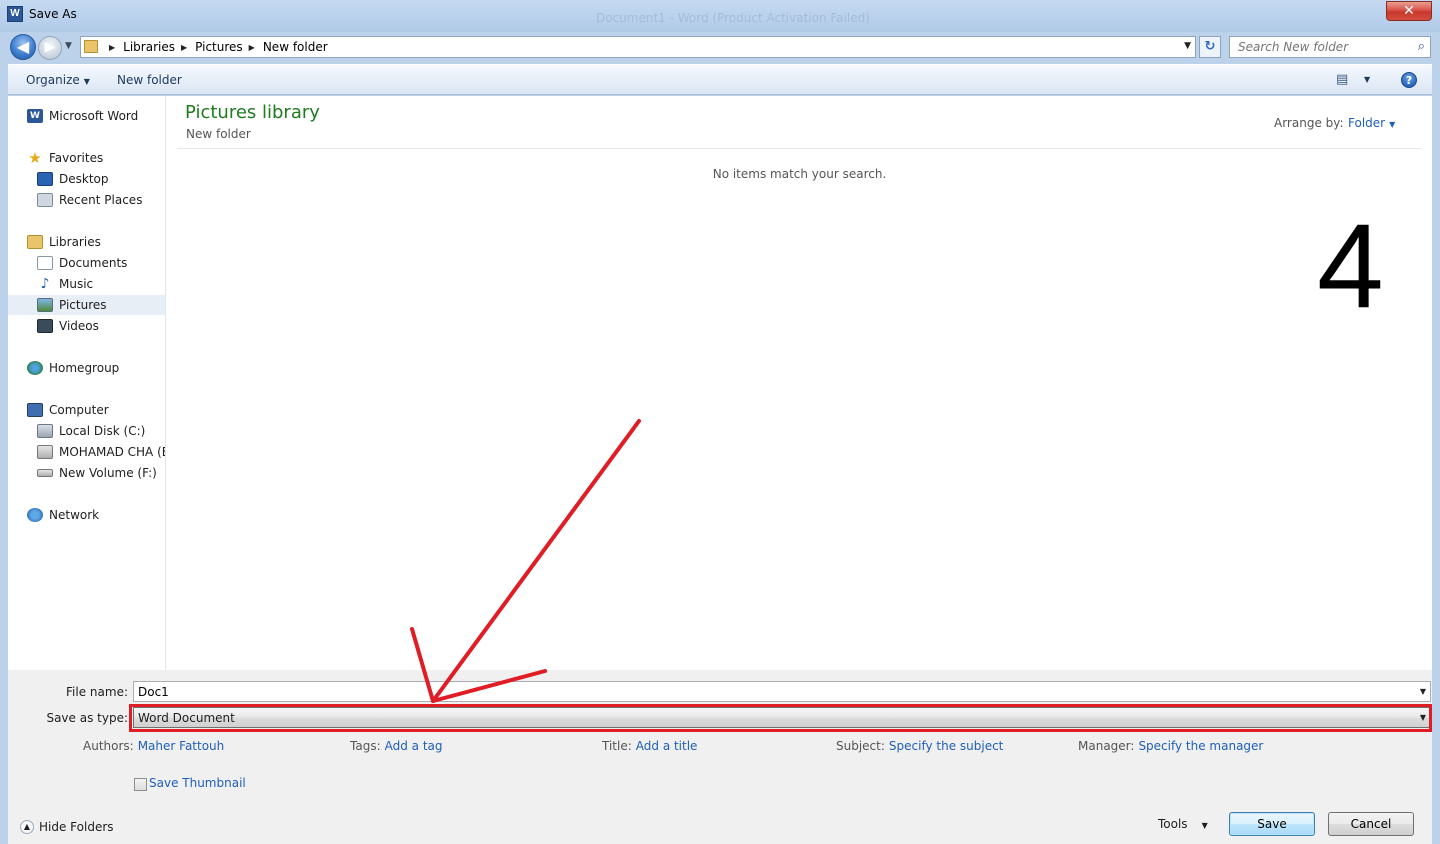 This screenshot has height=844, width=1440. What do you see at coordinates (1421, 46) in the screenshot?
I see `search-icon: ⌕` at bounding box center [1421, 46].